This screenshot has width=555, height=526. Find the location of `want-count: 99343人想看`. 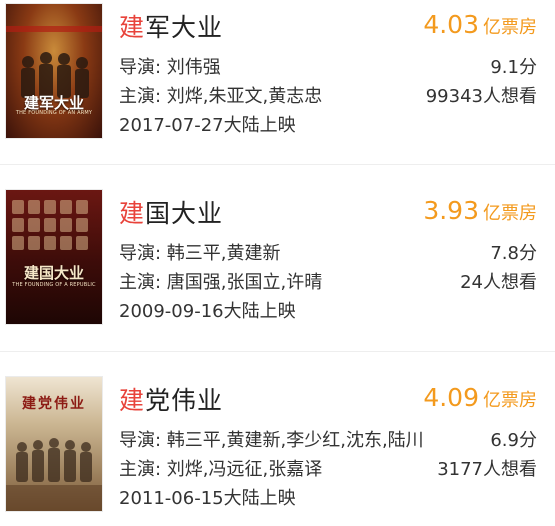

want-count: 99343人想看 is located at coordinates (481, 96).